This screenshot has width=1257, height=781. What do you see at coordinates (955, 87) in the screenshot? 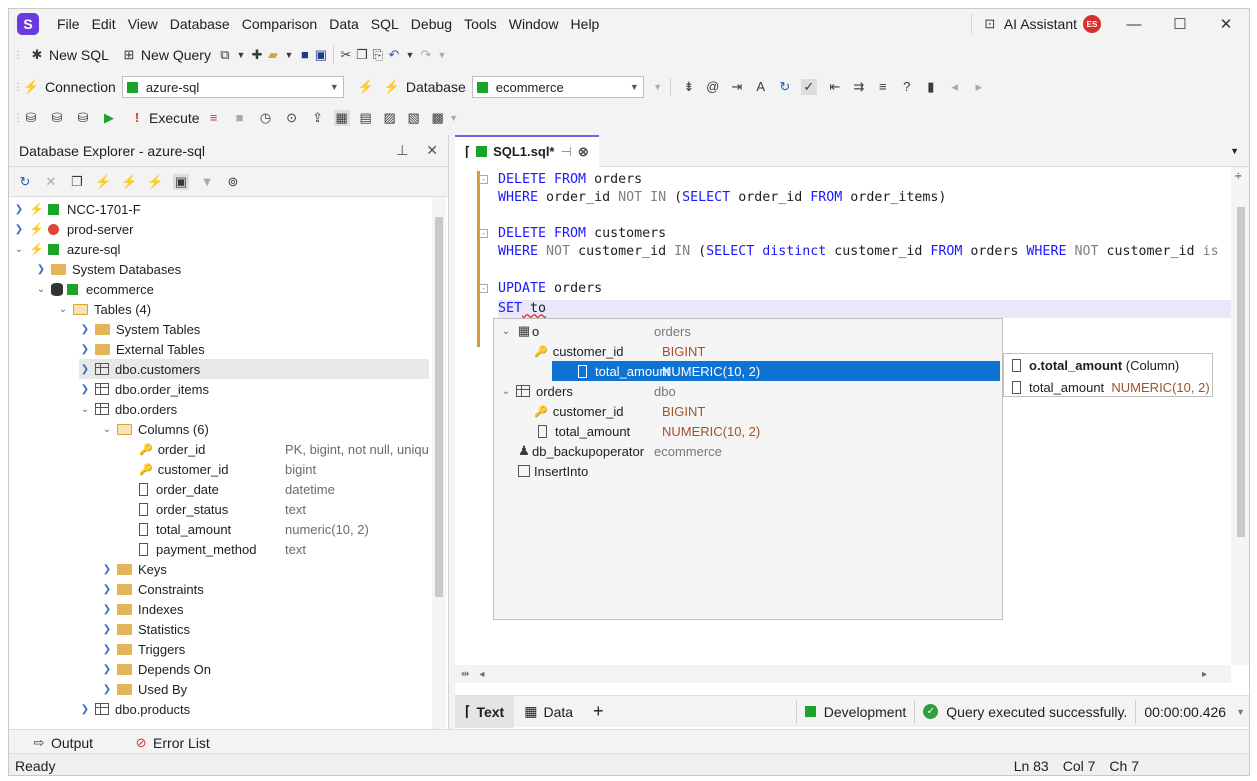
I see `prev-bookmark-icon: ◂` at bounding box center [955, 87].